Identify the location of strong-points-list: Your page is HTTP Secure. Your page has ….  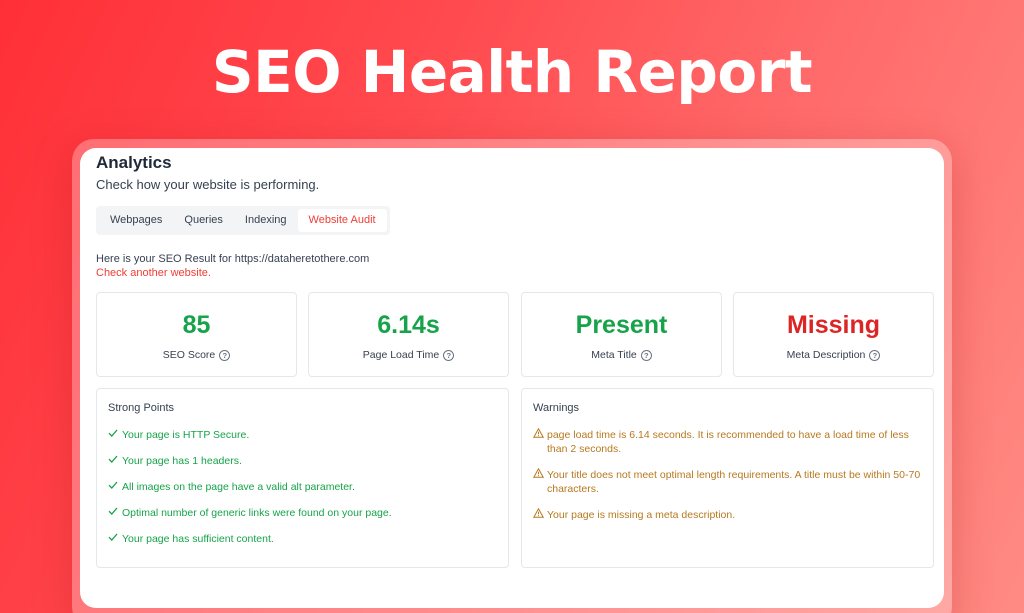
(302, 493).